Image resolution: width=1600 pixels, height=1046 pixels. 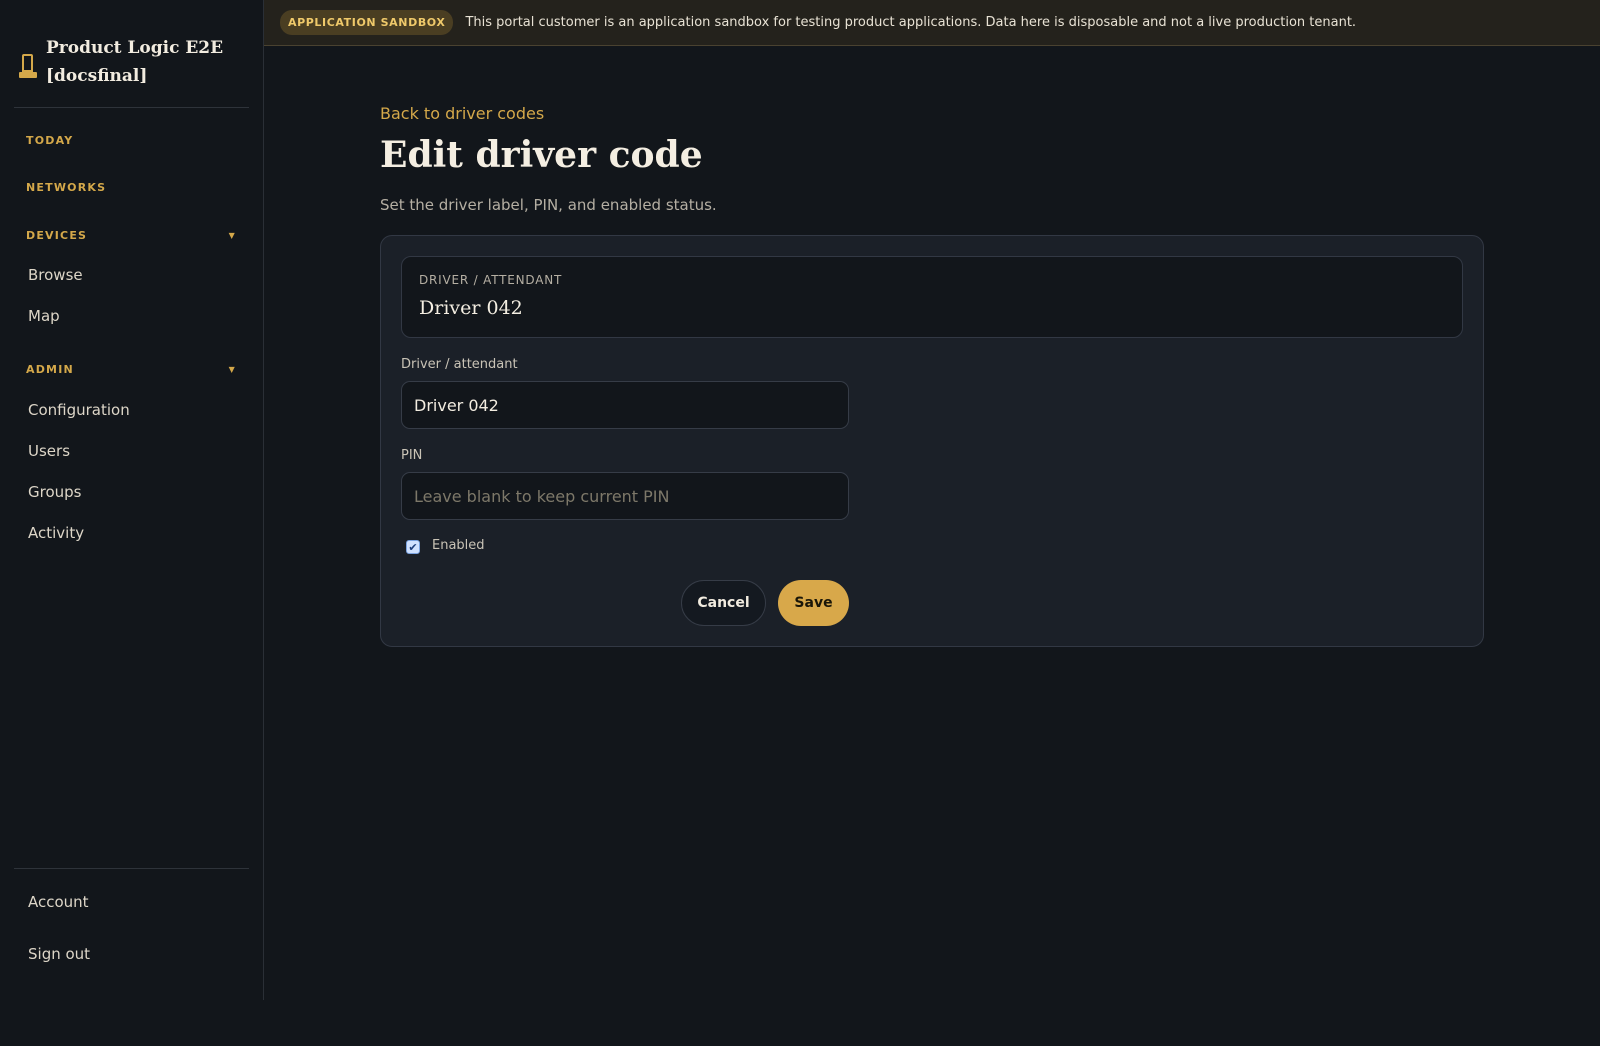 What do you see at coordinates (131, 369) in the screenshot?
I see `nav-admin-toggle: ADMIN ▼` at bounding box center [131, 369].